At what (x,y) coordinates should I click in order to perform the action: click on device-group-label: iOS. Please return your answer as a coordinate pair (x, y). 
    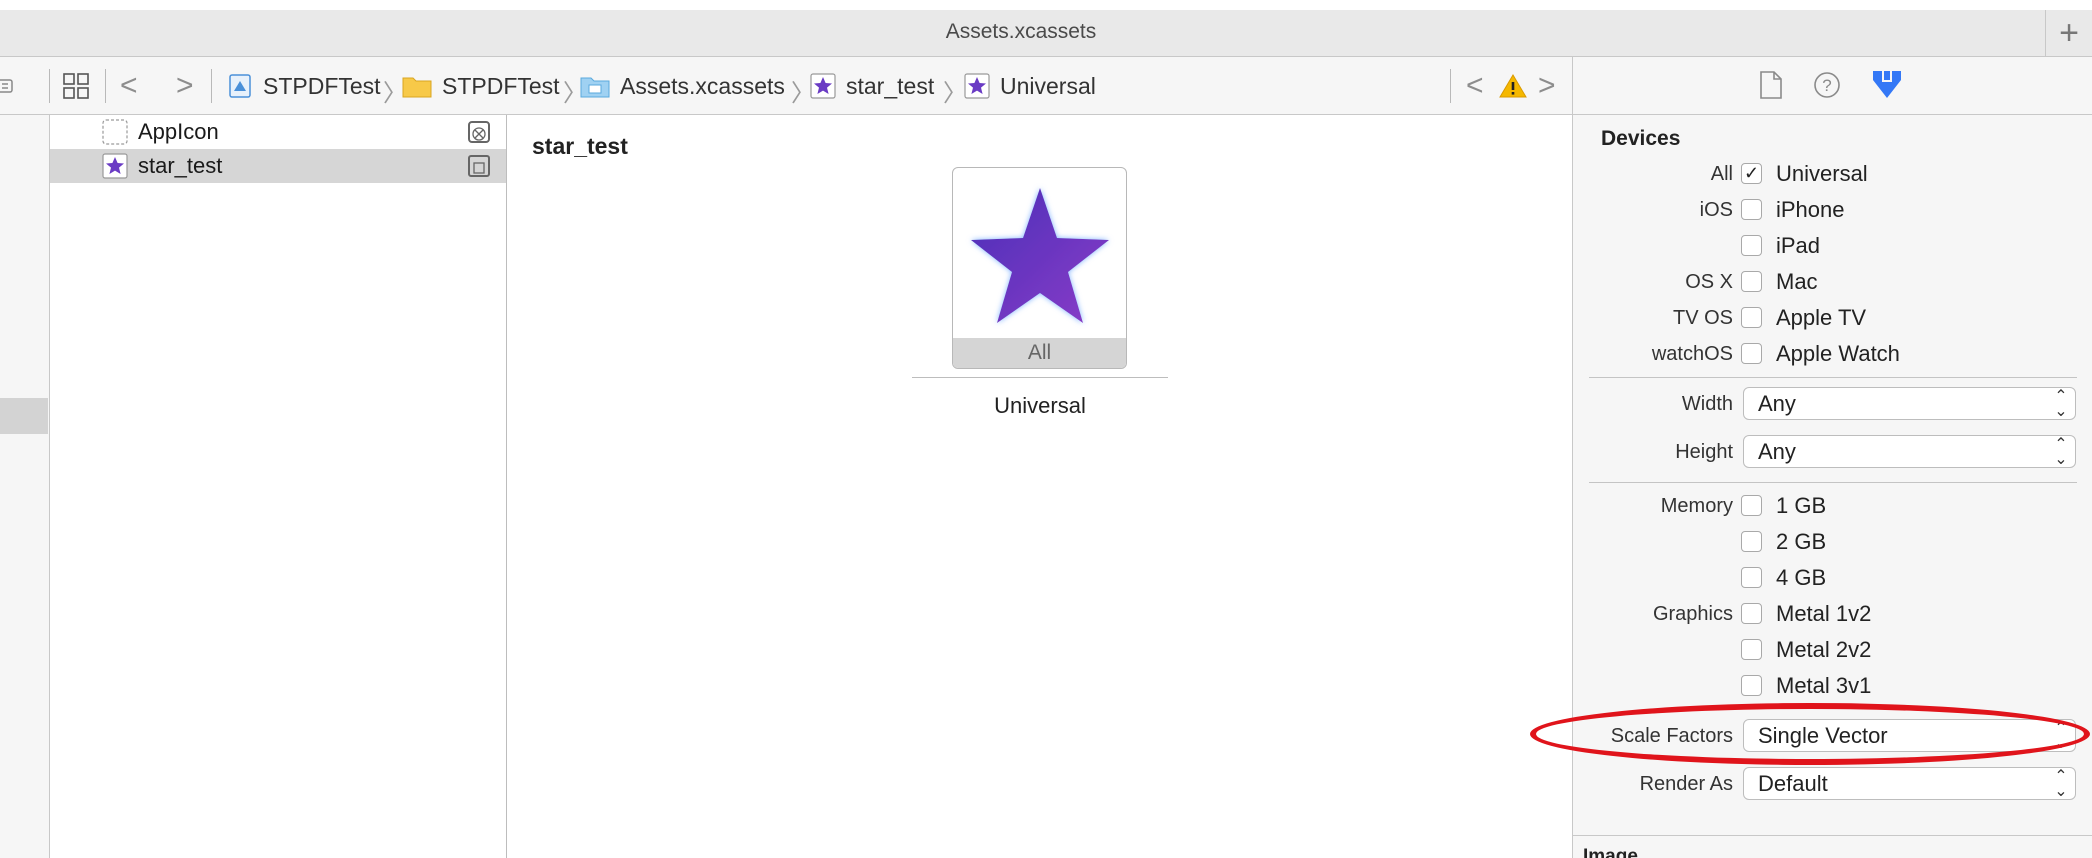
    Looking at the image, I should click on (1716, 210).